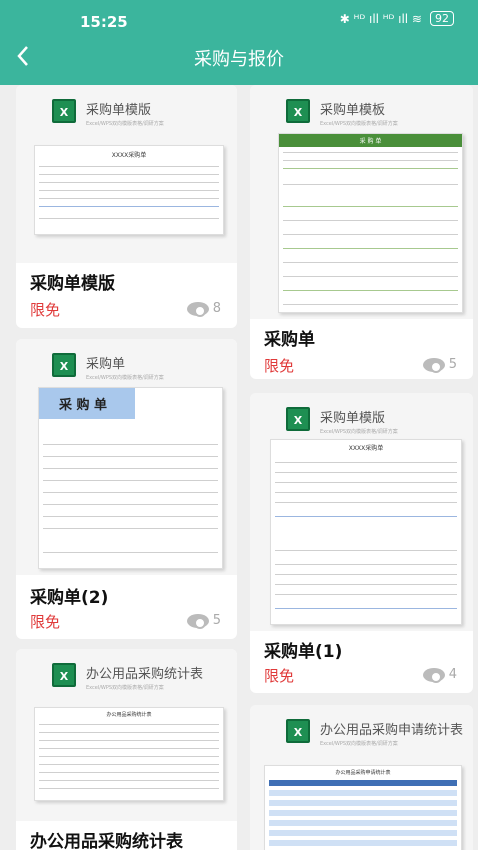  Describe the element at coordinates (289, 340) in the screenshot. I see `template-name: 采购单` at that location.